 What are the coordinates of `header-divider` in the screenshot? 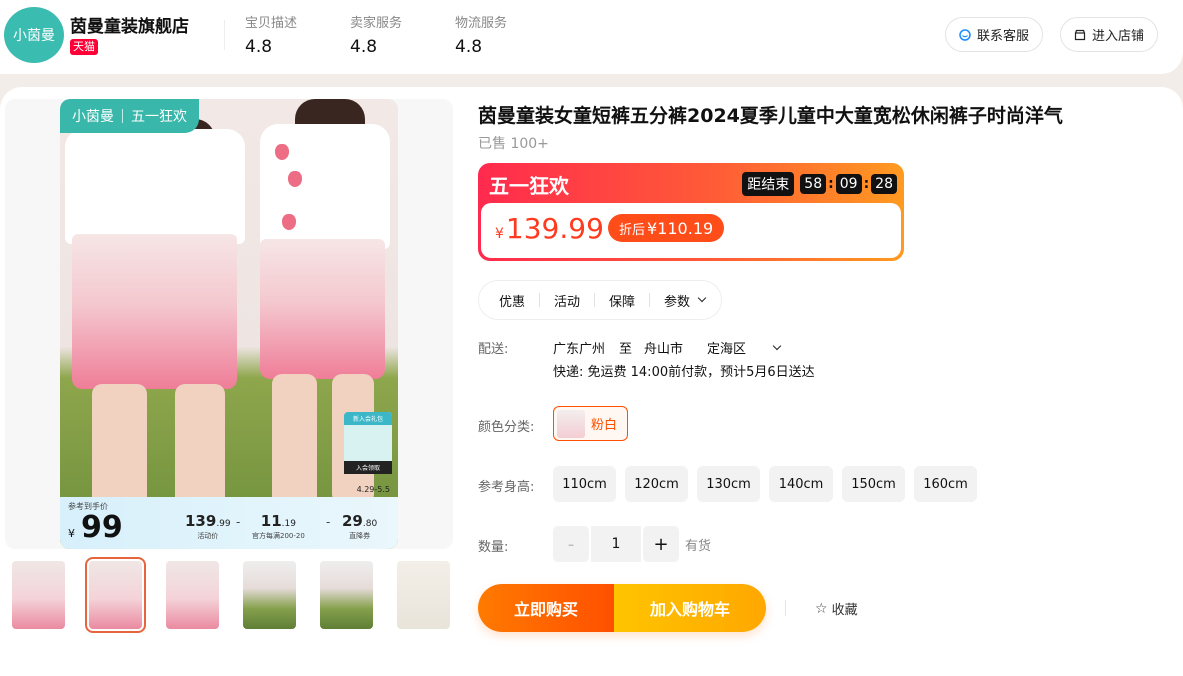 It's located at (224, 35).